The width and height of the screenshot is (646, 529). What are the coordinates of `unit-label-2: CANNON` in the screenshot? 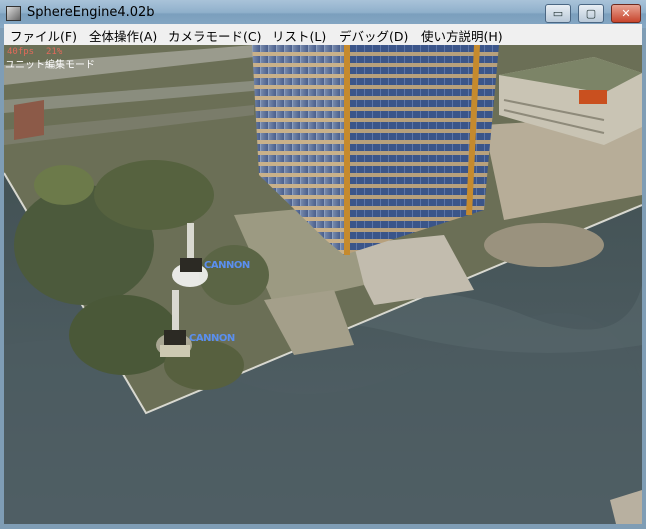 It's located at (212, 338).